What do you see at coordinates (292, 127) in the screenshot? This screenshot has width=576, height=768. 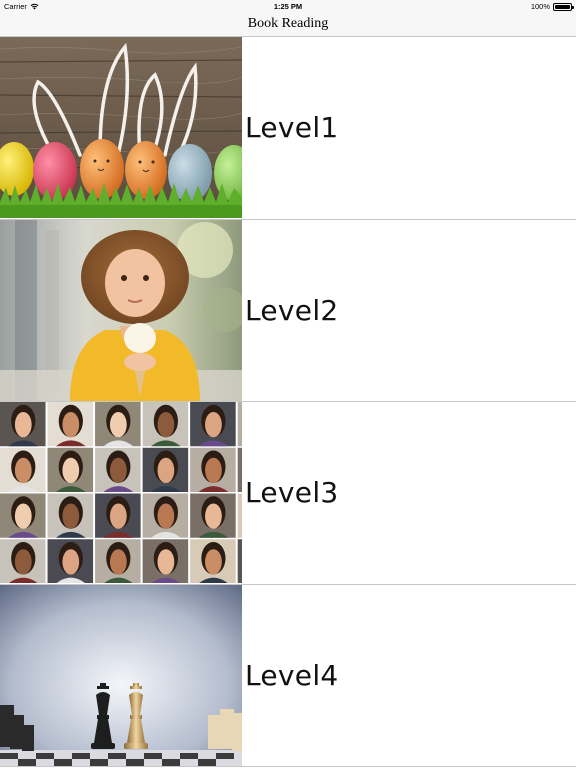 I see `level-label-1: Level1` at bounding box center [292, 127].